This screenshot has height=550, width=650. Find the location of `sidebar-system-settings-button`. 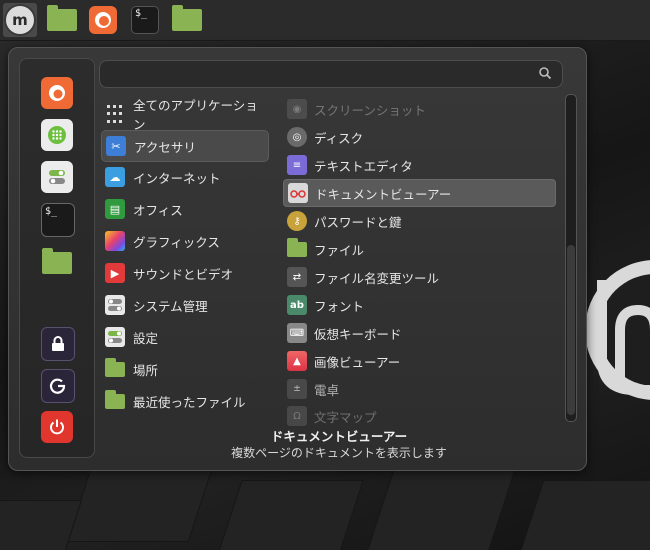

sidebar-system-settings-button is located at coordinates (57, 177).